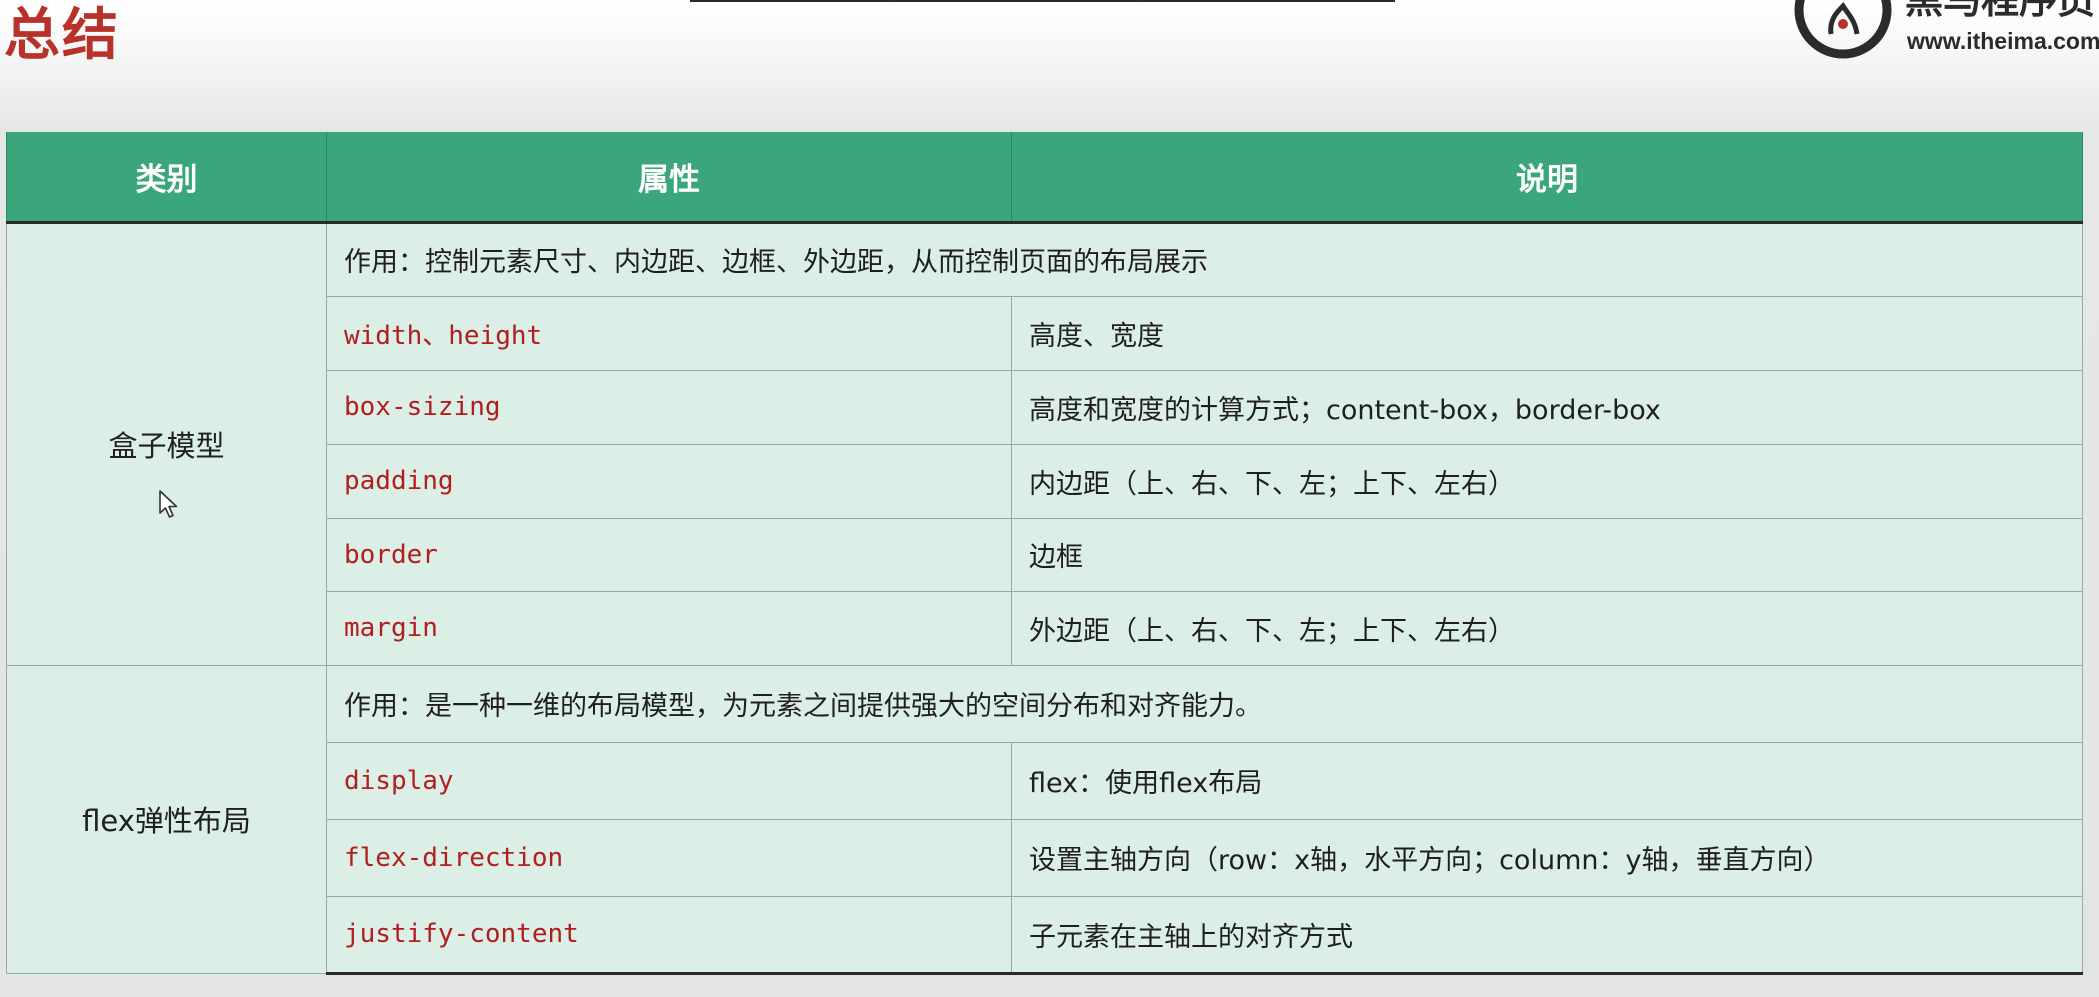 The height and width of the screenshot is (997, 2099). What do you see at coordinates (1204, 259) in the screenshot?
I see `purpose-cell-box-model: 作用：控制元素尺寸、内边距、边框、外边距，从而控制页面的布局展示` at bounding box center [1204, 259].